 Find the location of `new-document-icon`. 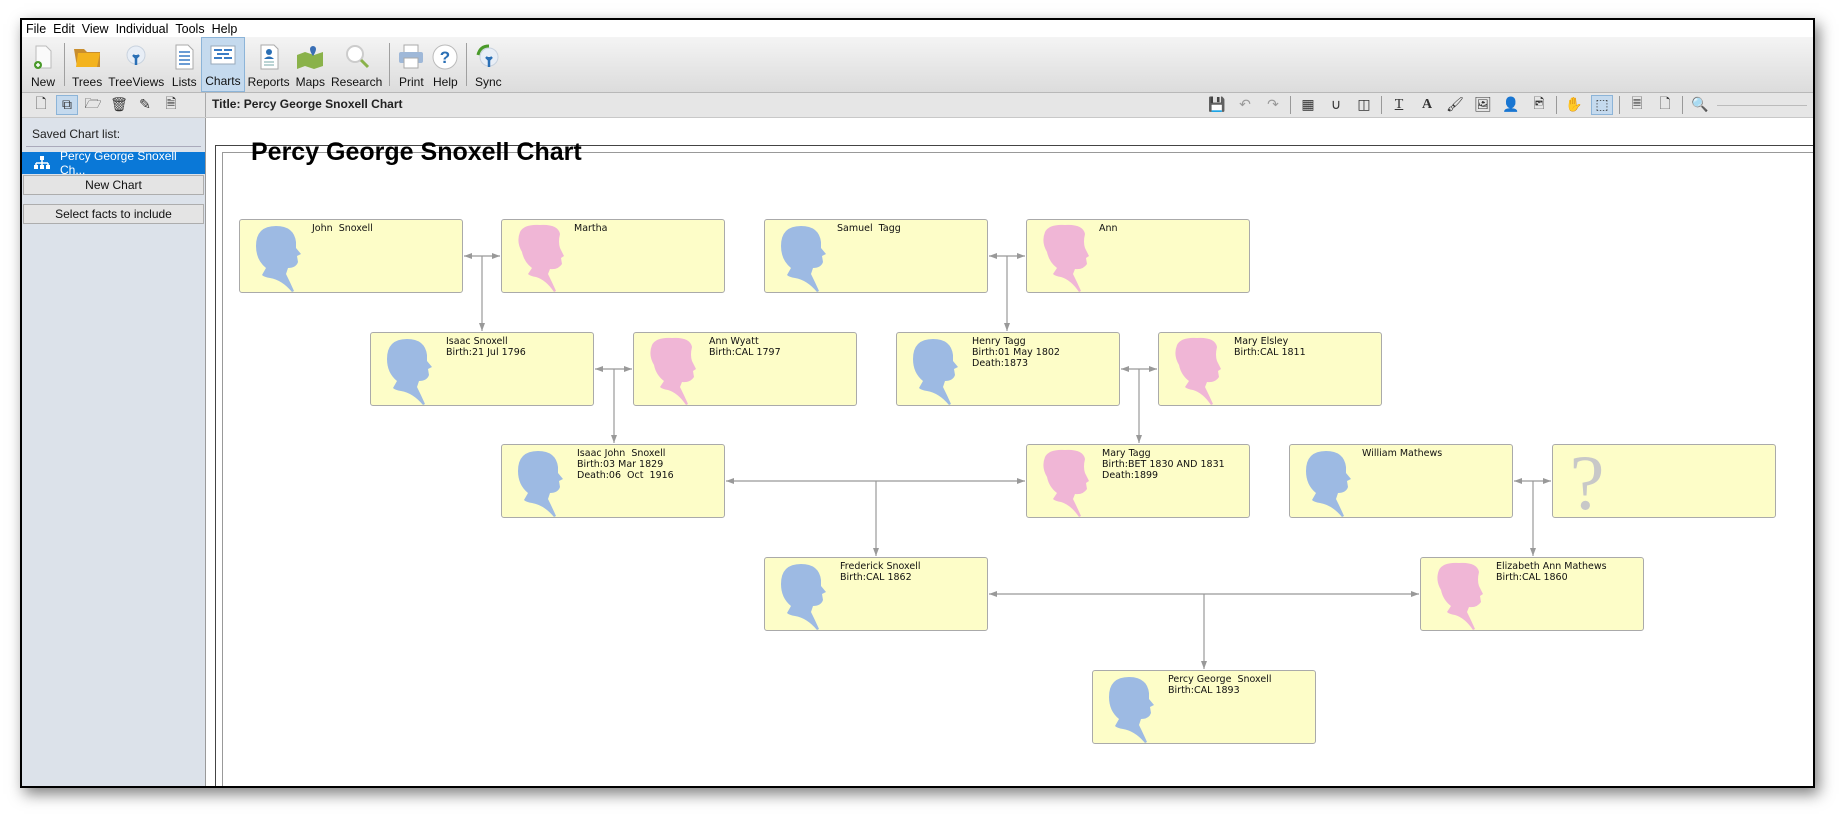

new-document-icon is located at coordinates (43, 57).